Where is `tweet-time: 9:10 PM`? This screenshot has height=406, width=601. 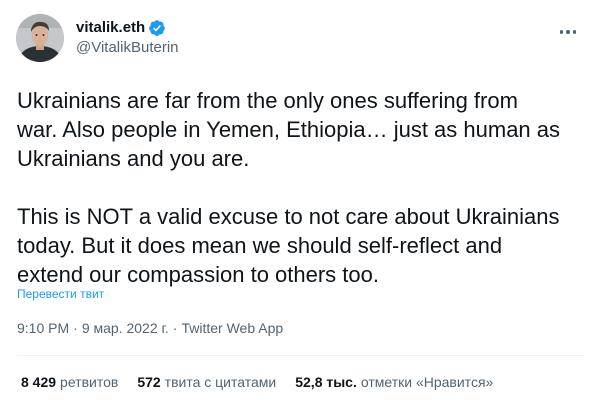
tweet-time: 9:10 PM is located at coordinates (43, 328).